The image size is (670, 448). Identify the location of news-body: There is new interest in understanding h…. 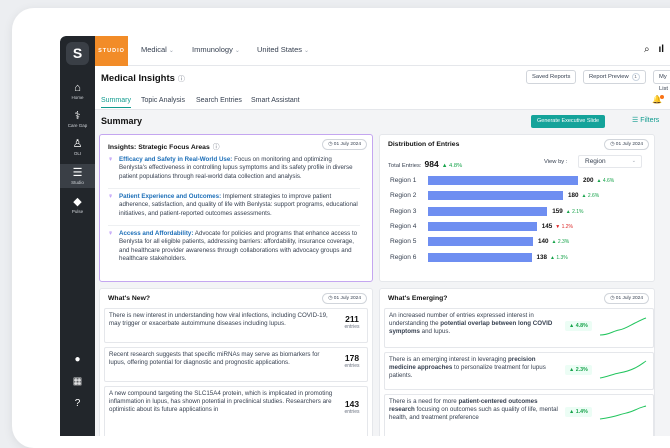
(240, 321).